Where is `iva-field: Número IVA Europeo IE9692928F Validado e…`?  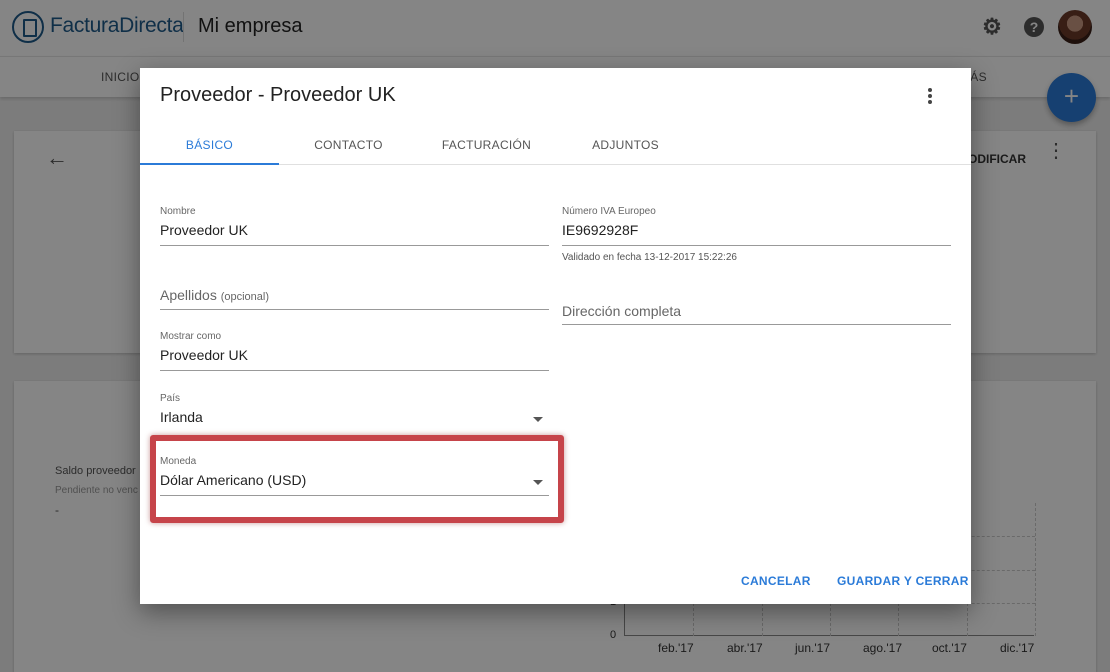 iva-field: Número IVA Europeo IE9692928F Validado e… is located at coordinates (756, 236).